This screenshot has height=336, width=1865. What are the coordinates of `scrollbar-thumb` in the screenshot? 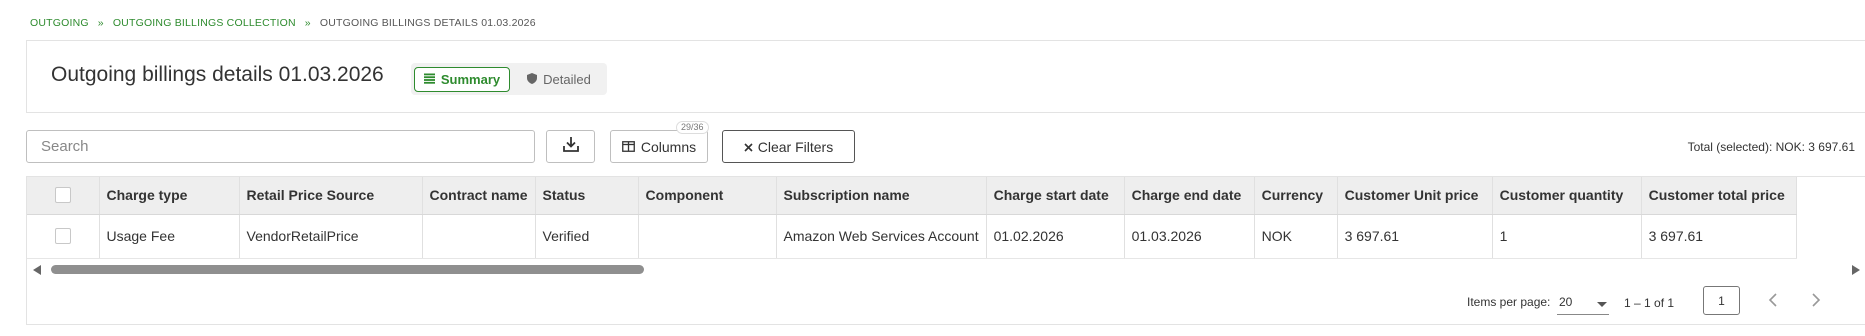 It's located at (347, 269).